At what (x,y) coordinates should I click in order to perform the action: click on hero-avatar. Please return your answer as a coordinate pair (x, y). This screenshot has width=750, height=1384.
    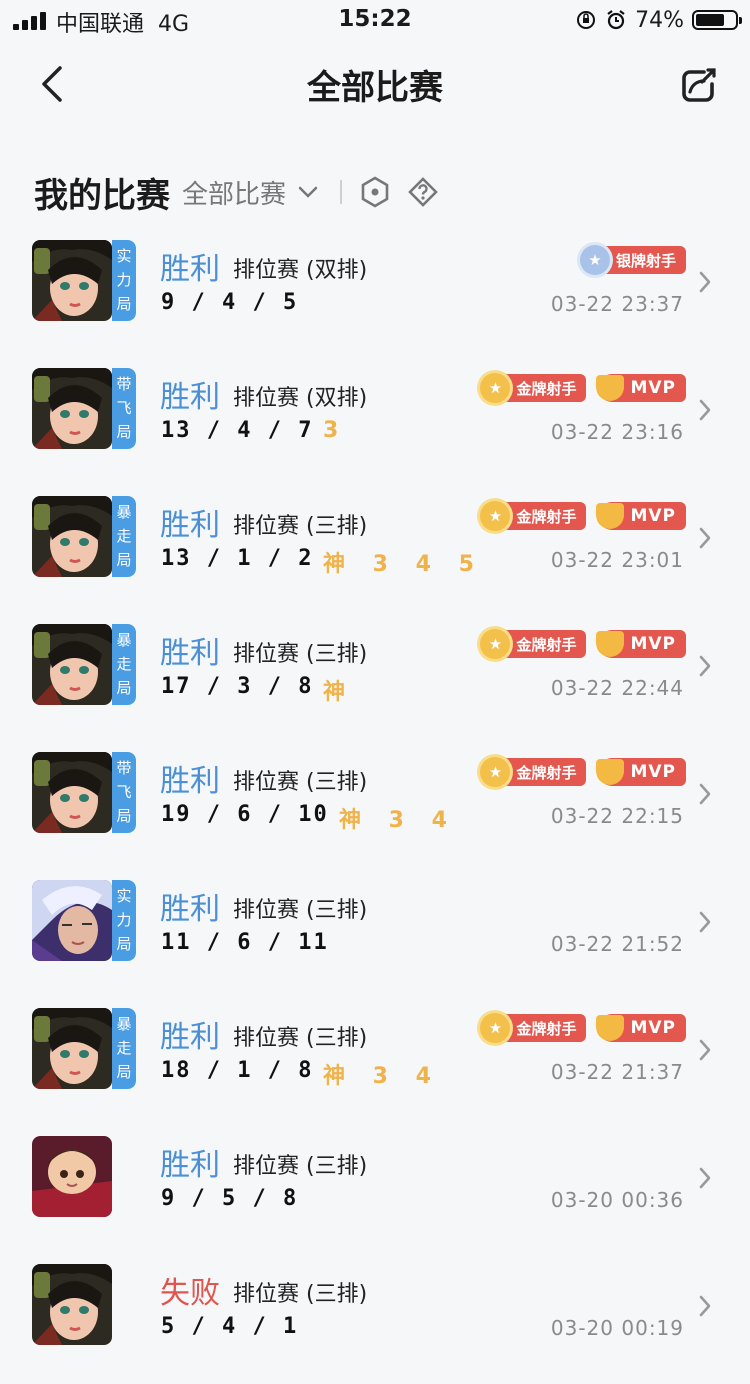
    Looking at the image, I should click on (84, 1304).